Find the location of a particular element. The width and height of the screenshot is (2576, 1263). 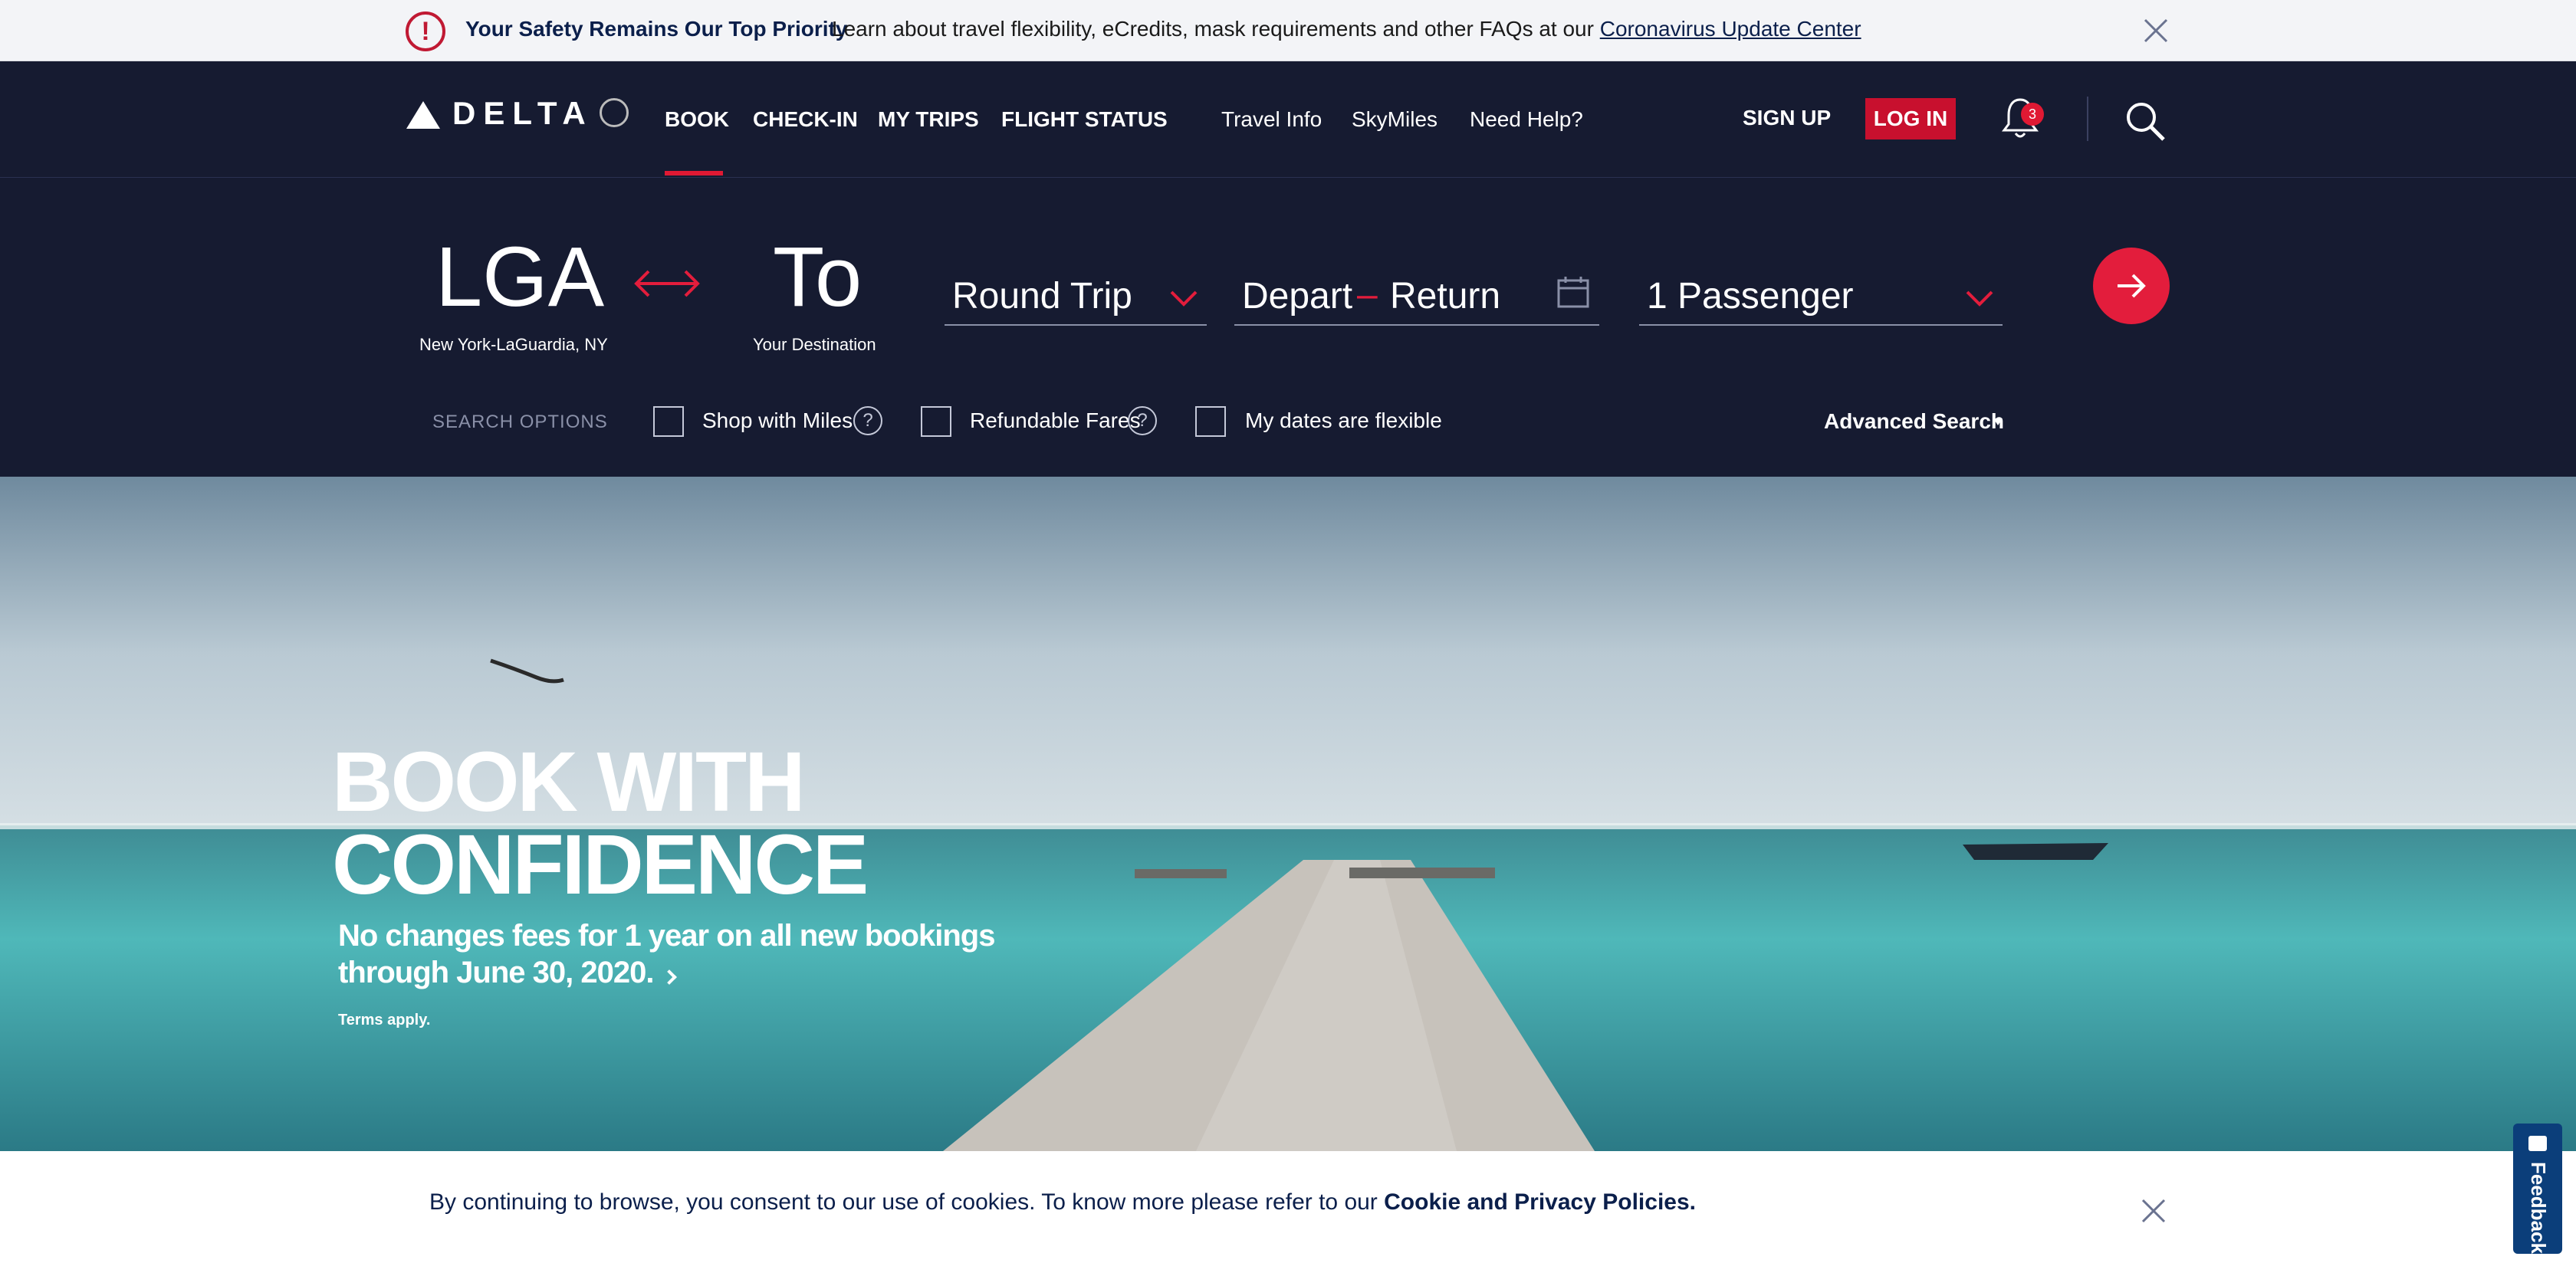

depart-label: Depart is located at coordinates (1297, 297).